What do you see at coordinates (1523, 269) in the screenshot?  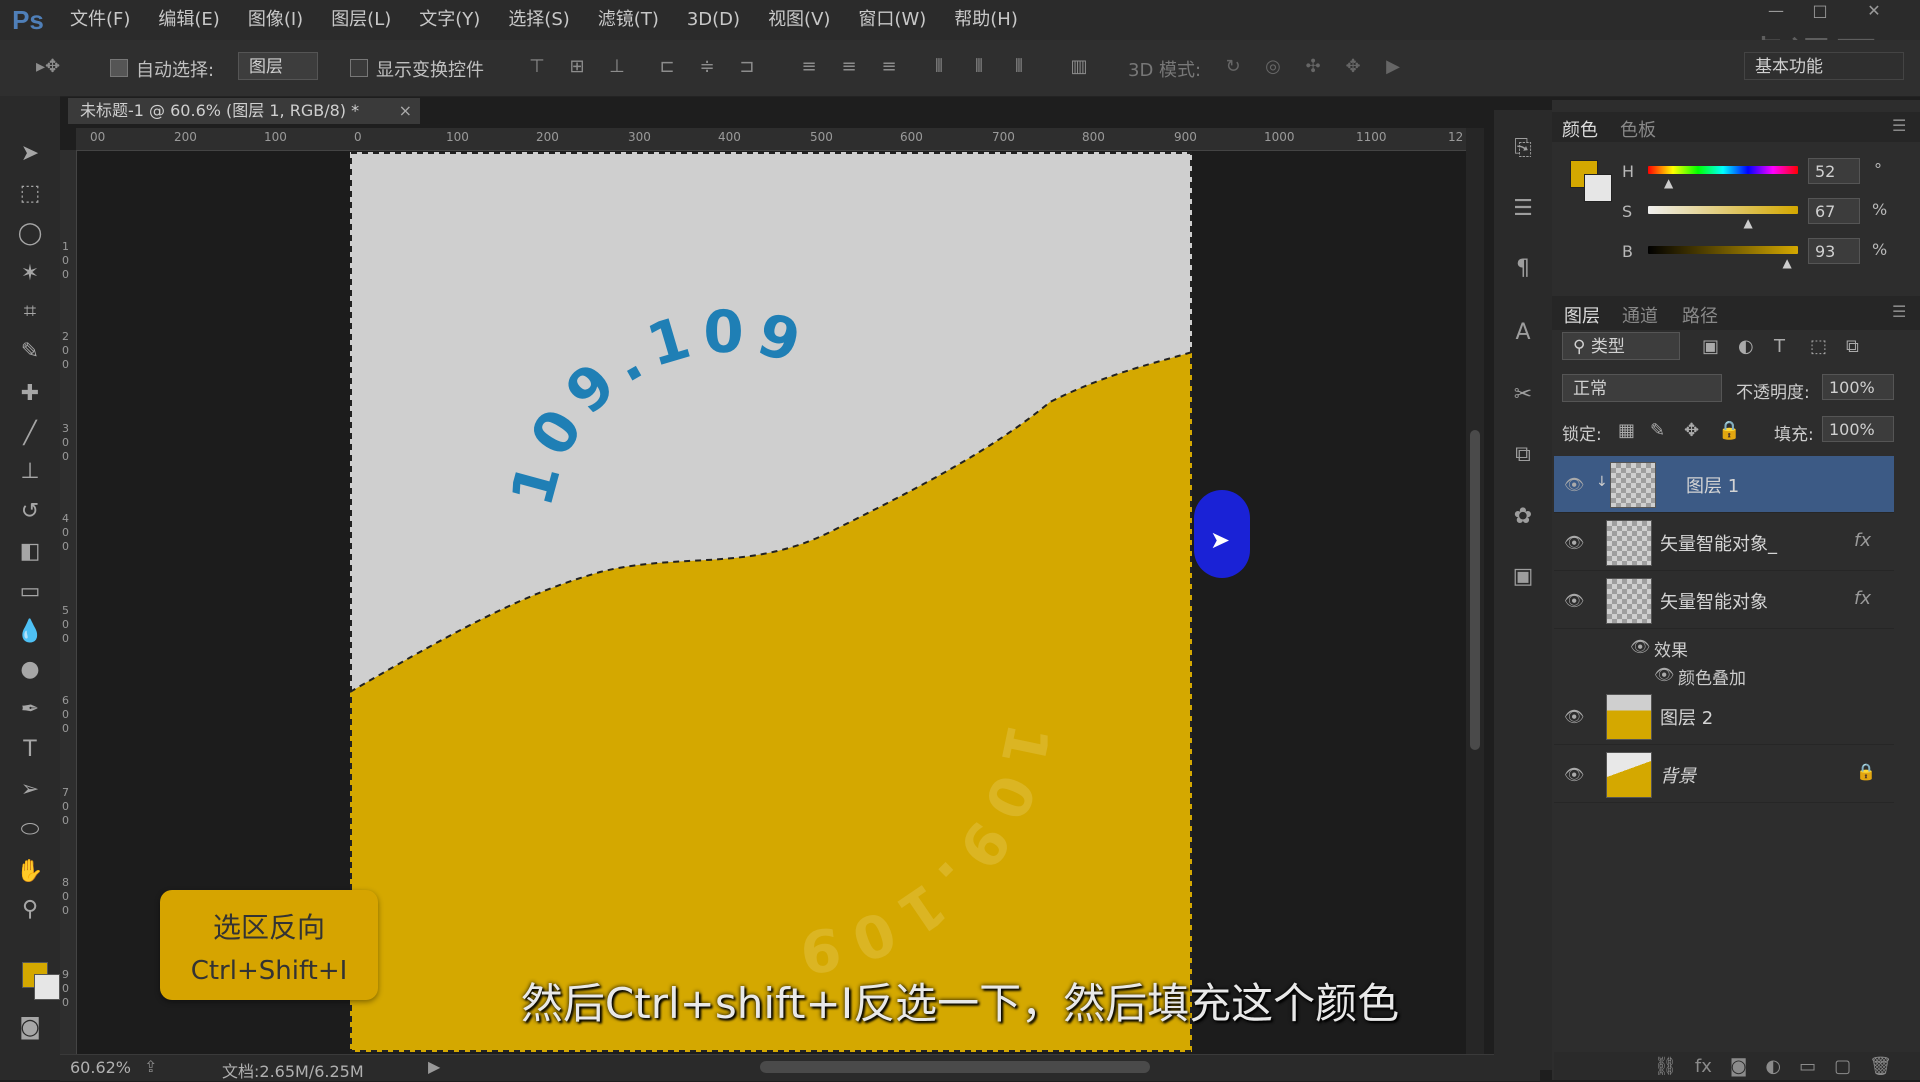 I see `paragraph-panel-icon: ¶` at bounding box center [1523, 269].